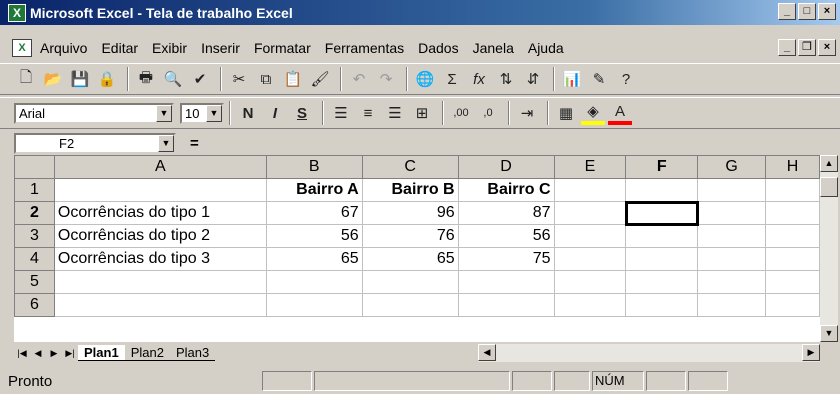 Image resolution: width=840 pixels, height=394 pixels. What do you see at coordinates (590, 190) in the screenshot?
I see `cell-e1` at bounding box center [590, 190].